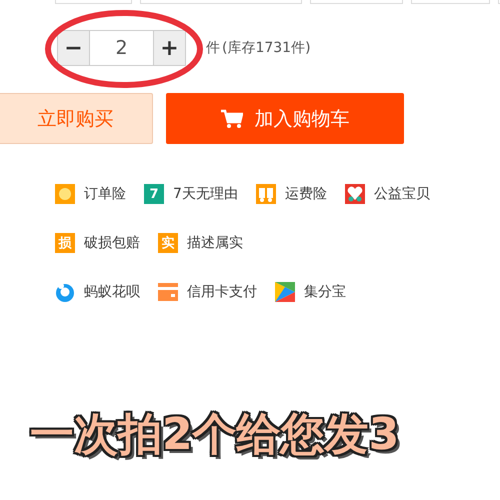  I want to click on decrease-button: −, so click(73, 48).